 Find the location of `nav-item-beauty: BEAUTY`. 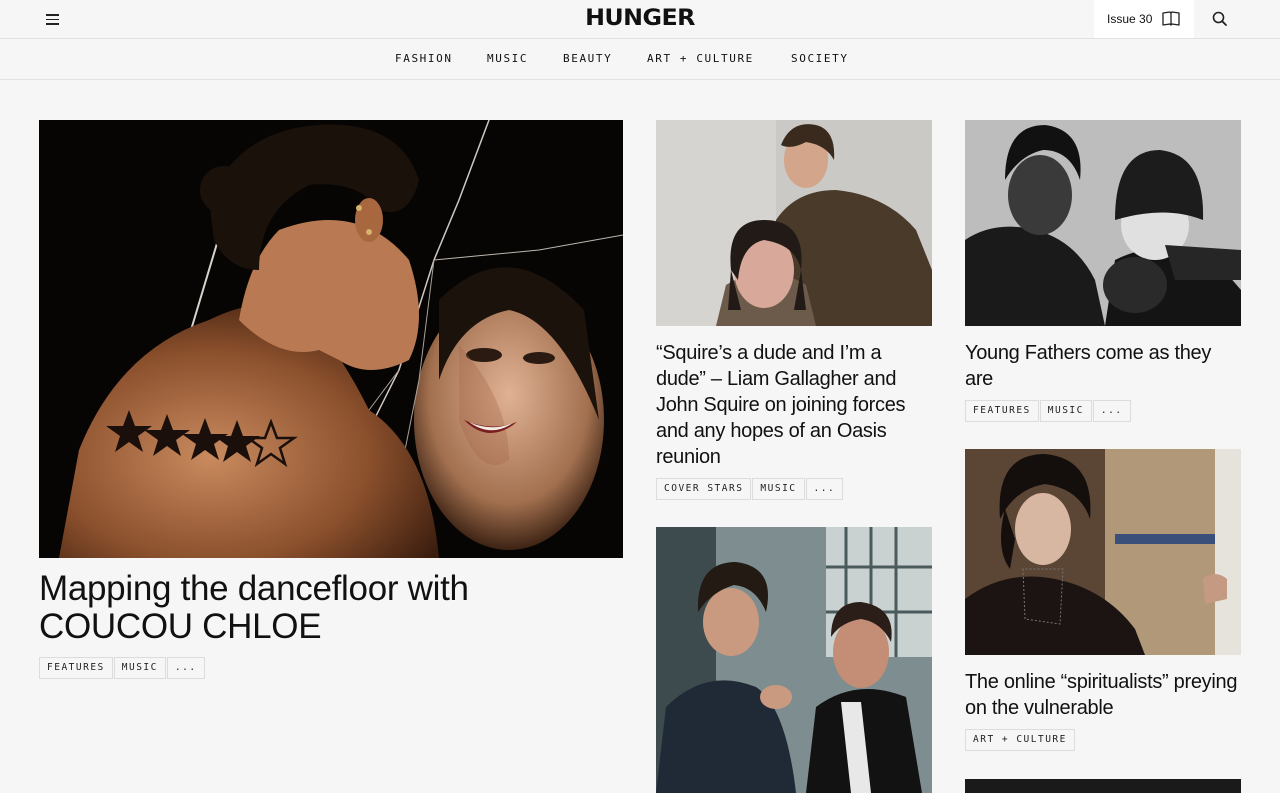

nav-item-beauty: BEAUTY is located at coordinates (587, 58).